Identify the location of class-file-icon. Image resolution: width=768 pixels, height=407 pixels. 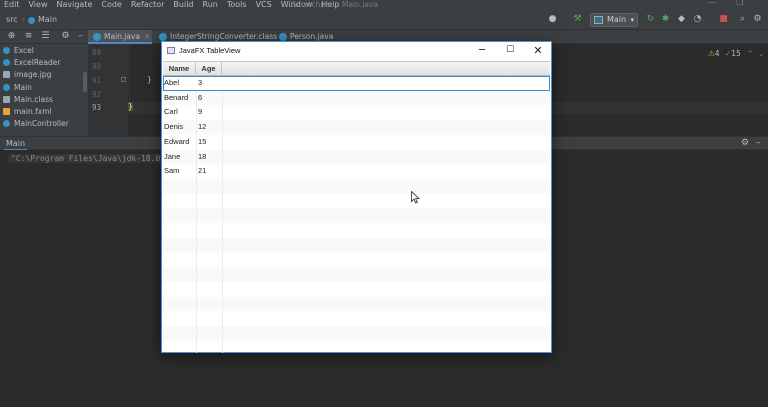
(6, 99).